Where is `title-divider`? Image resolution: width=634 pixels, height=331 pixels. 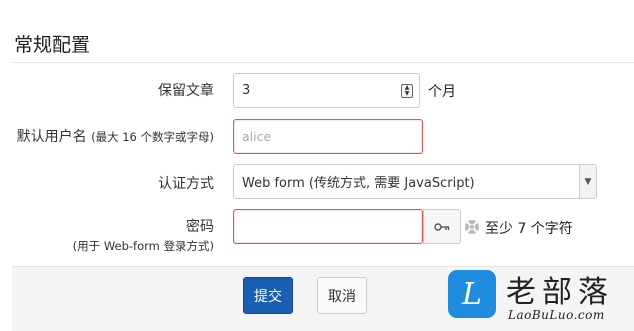 title-divider is located at coordinates (323, 62).